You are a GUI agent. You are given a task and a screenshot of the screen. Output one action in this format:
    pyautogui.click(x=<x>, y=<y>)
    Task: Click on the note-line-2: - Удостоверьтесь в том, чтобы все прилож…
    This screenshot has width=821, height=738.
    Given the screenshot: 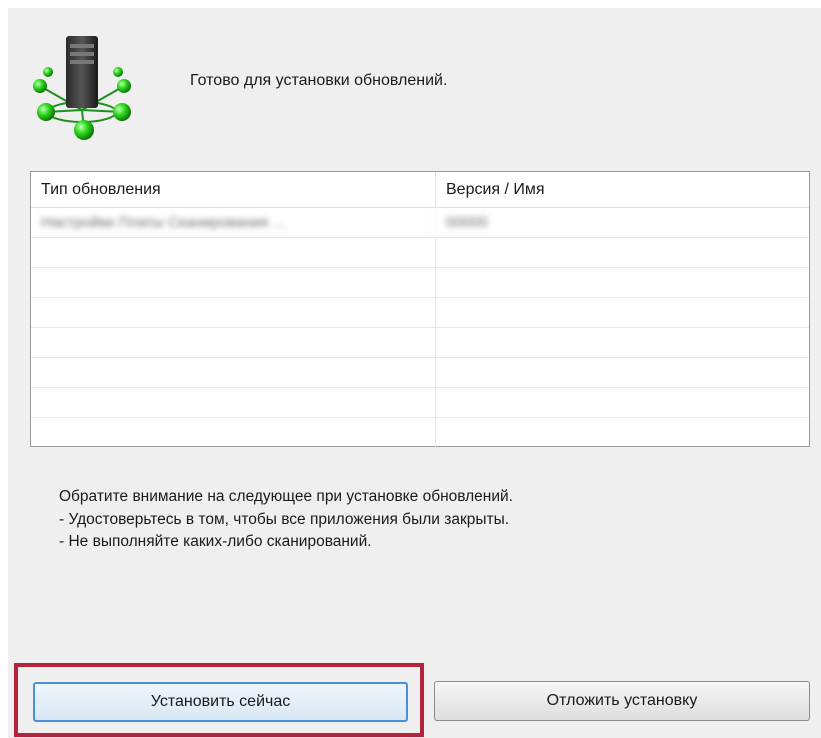 What is the action you would take?
    pyautogui.click(x=284, y=519)
    